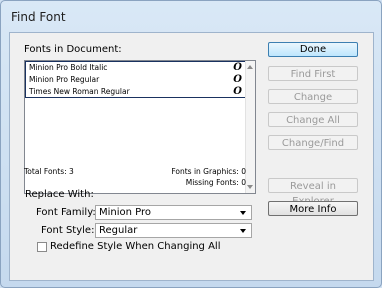  I want to click on fonts-in-document-label: Fonts in Document:, so click(73, 49).